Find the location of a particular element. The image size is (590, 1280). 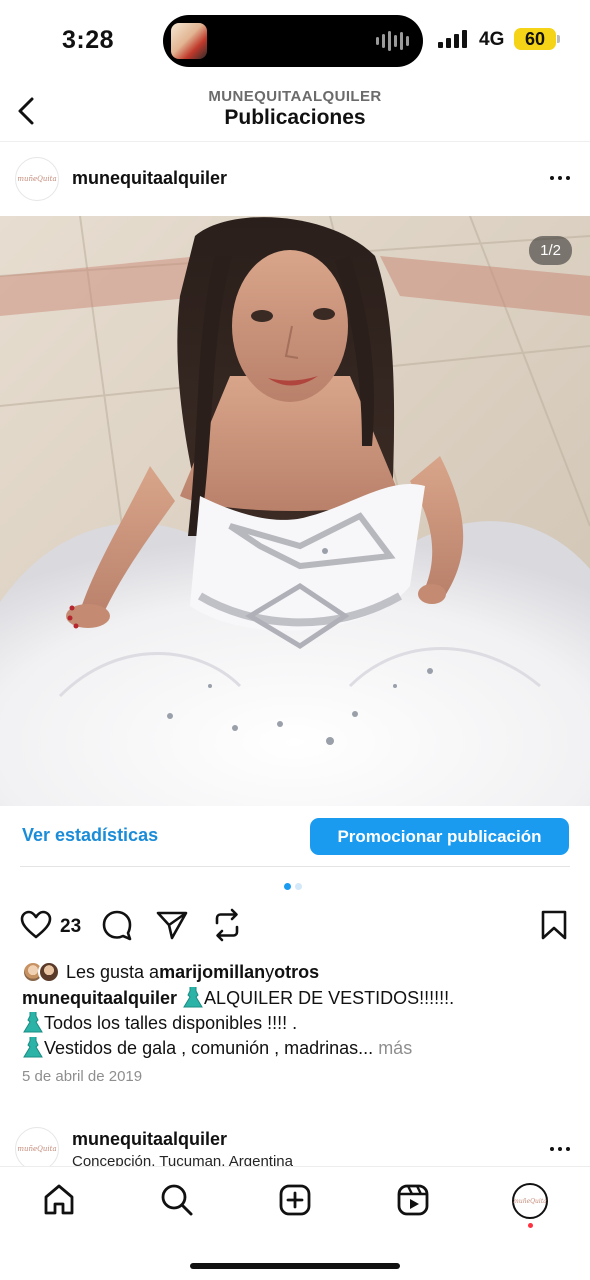

caption-line-1: ALQUILER DE VESTIDOS!!!!!!. is located at coordinates (329, 998).